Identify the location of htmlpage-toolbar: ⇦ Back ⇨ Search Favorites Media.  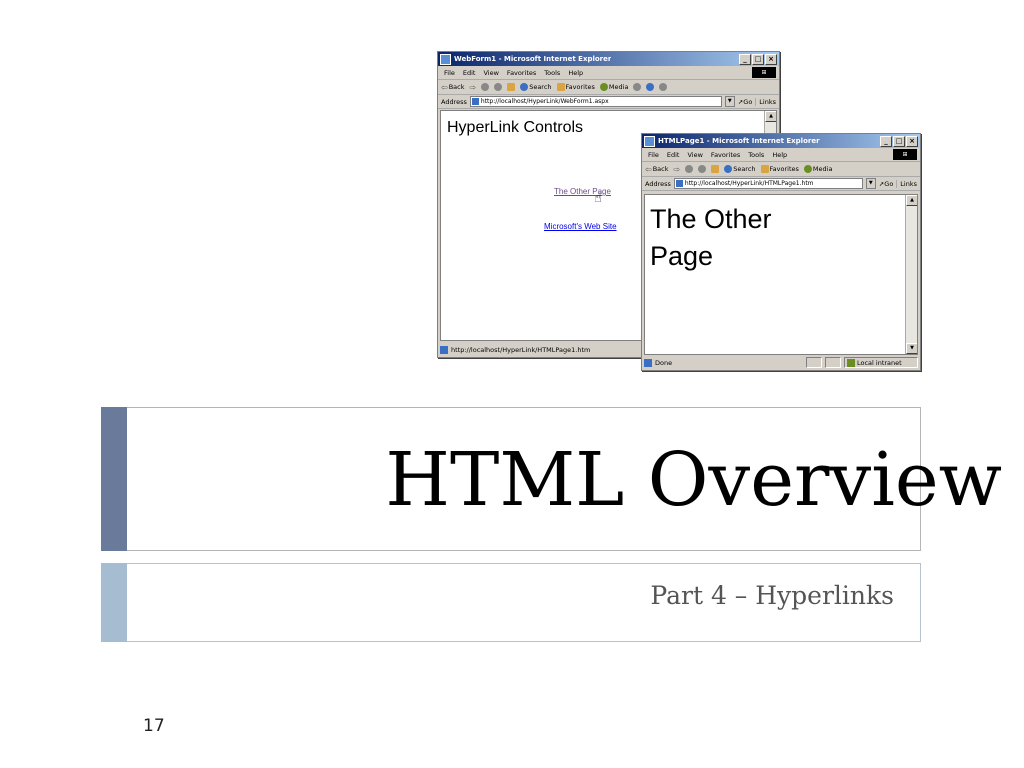
(781, 169).